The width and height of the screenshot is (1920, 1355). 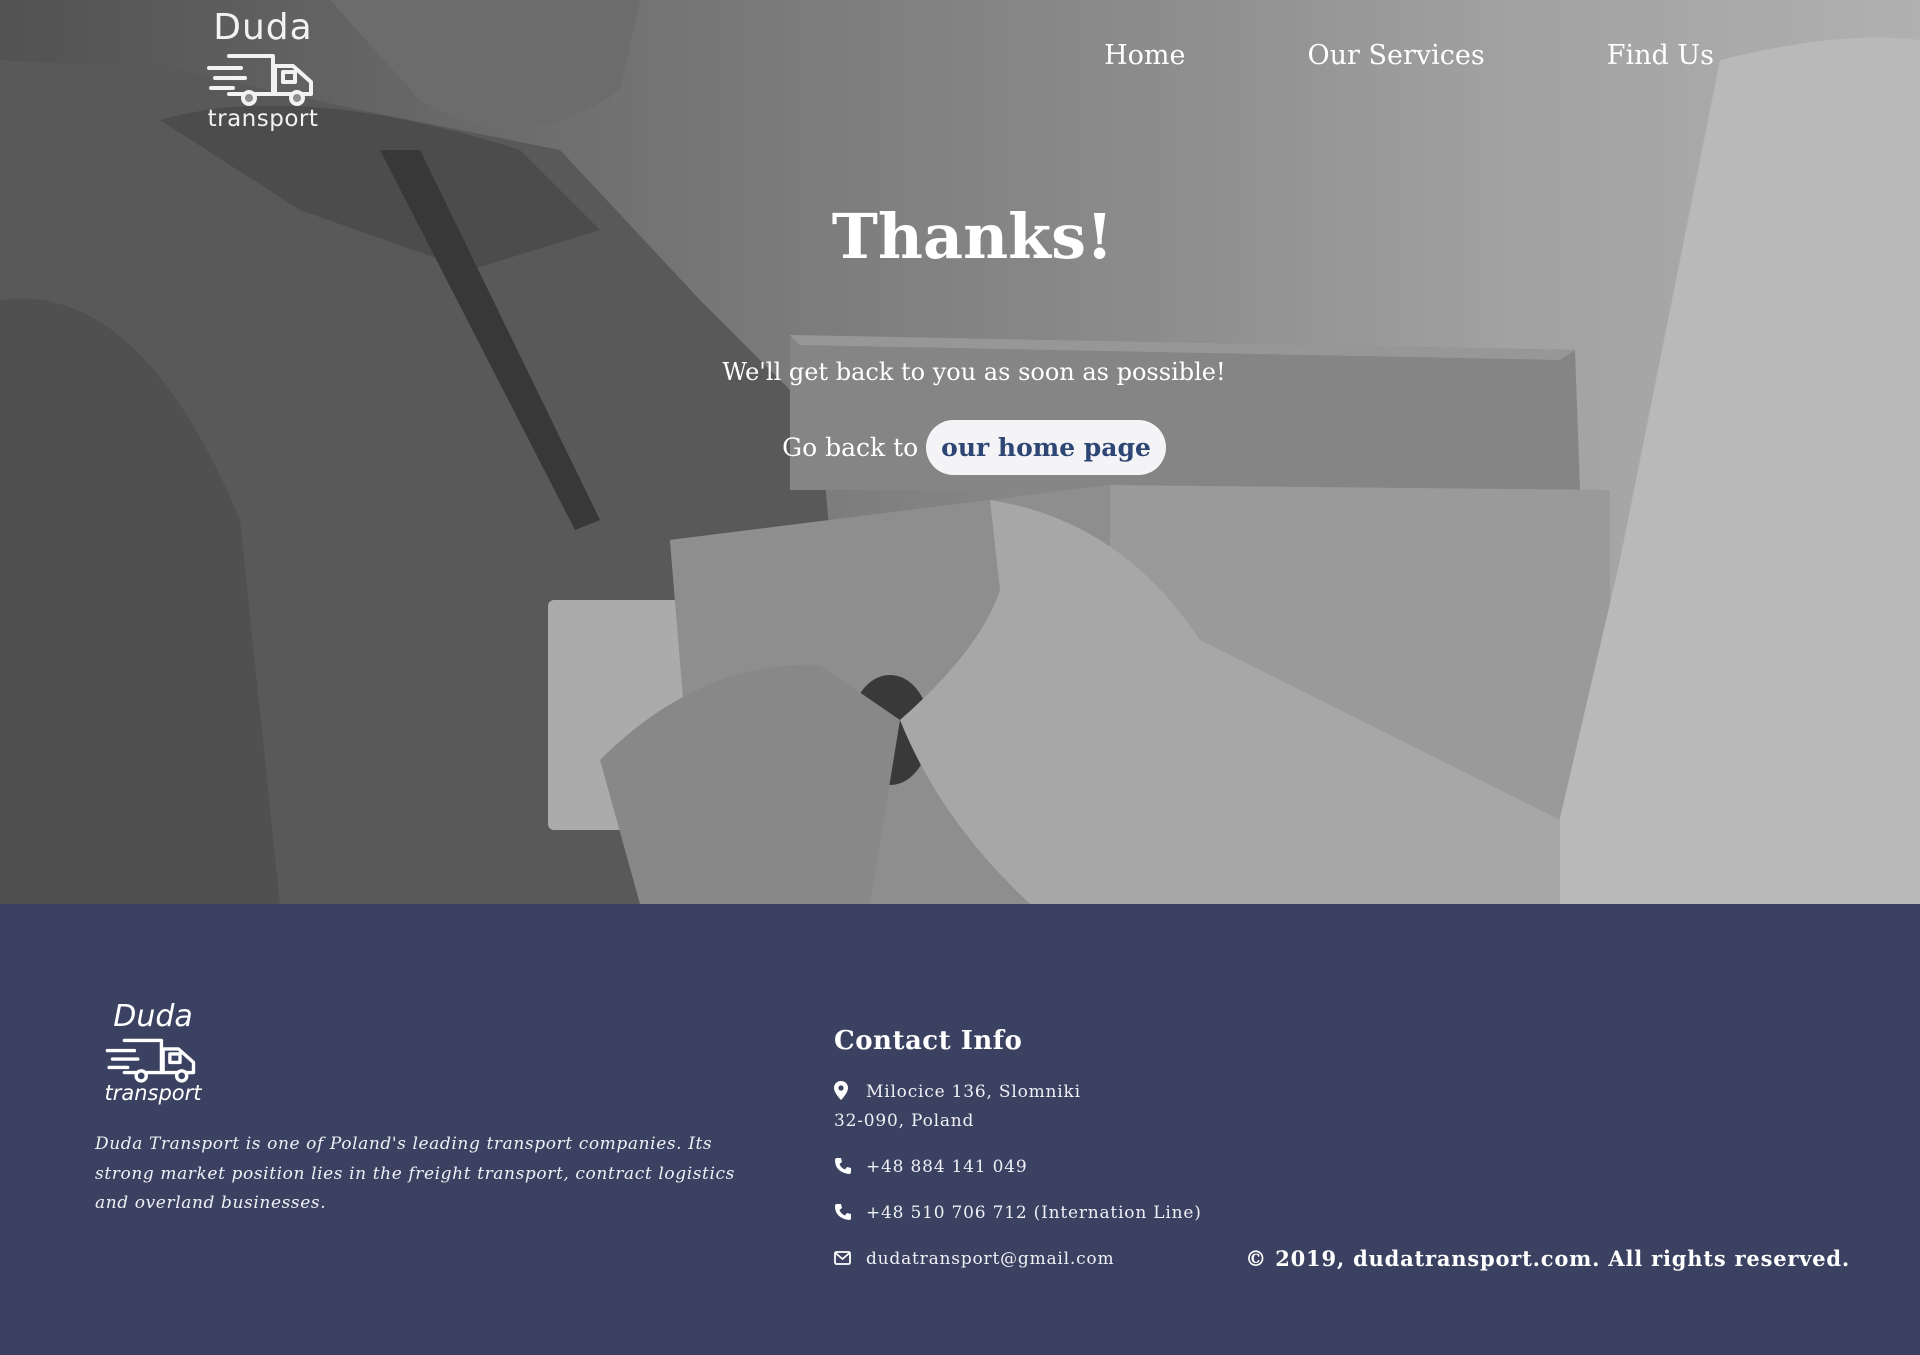 I want to click on contact-phone-2: +48 510 706 712 (Internation Line), so click(x=1018, y=1213).